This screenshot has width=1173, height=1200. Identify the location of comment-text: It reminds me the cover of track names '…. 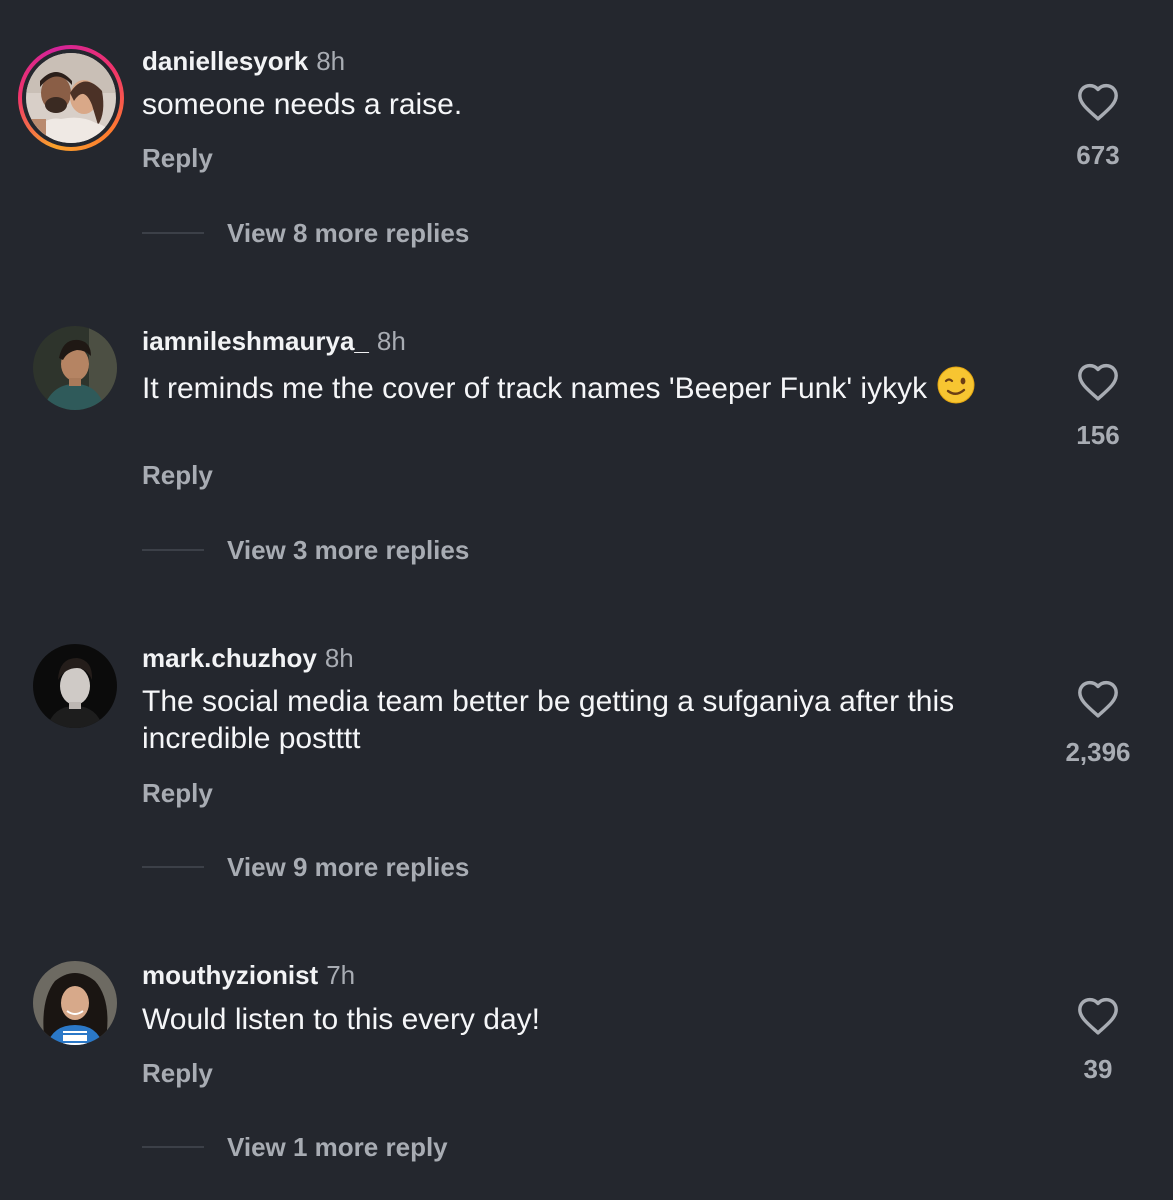
(582, 389).